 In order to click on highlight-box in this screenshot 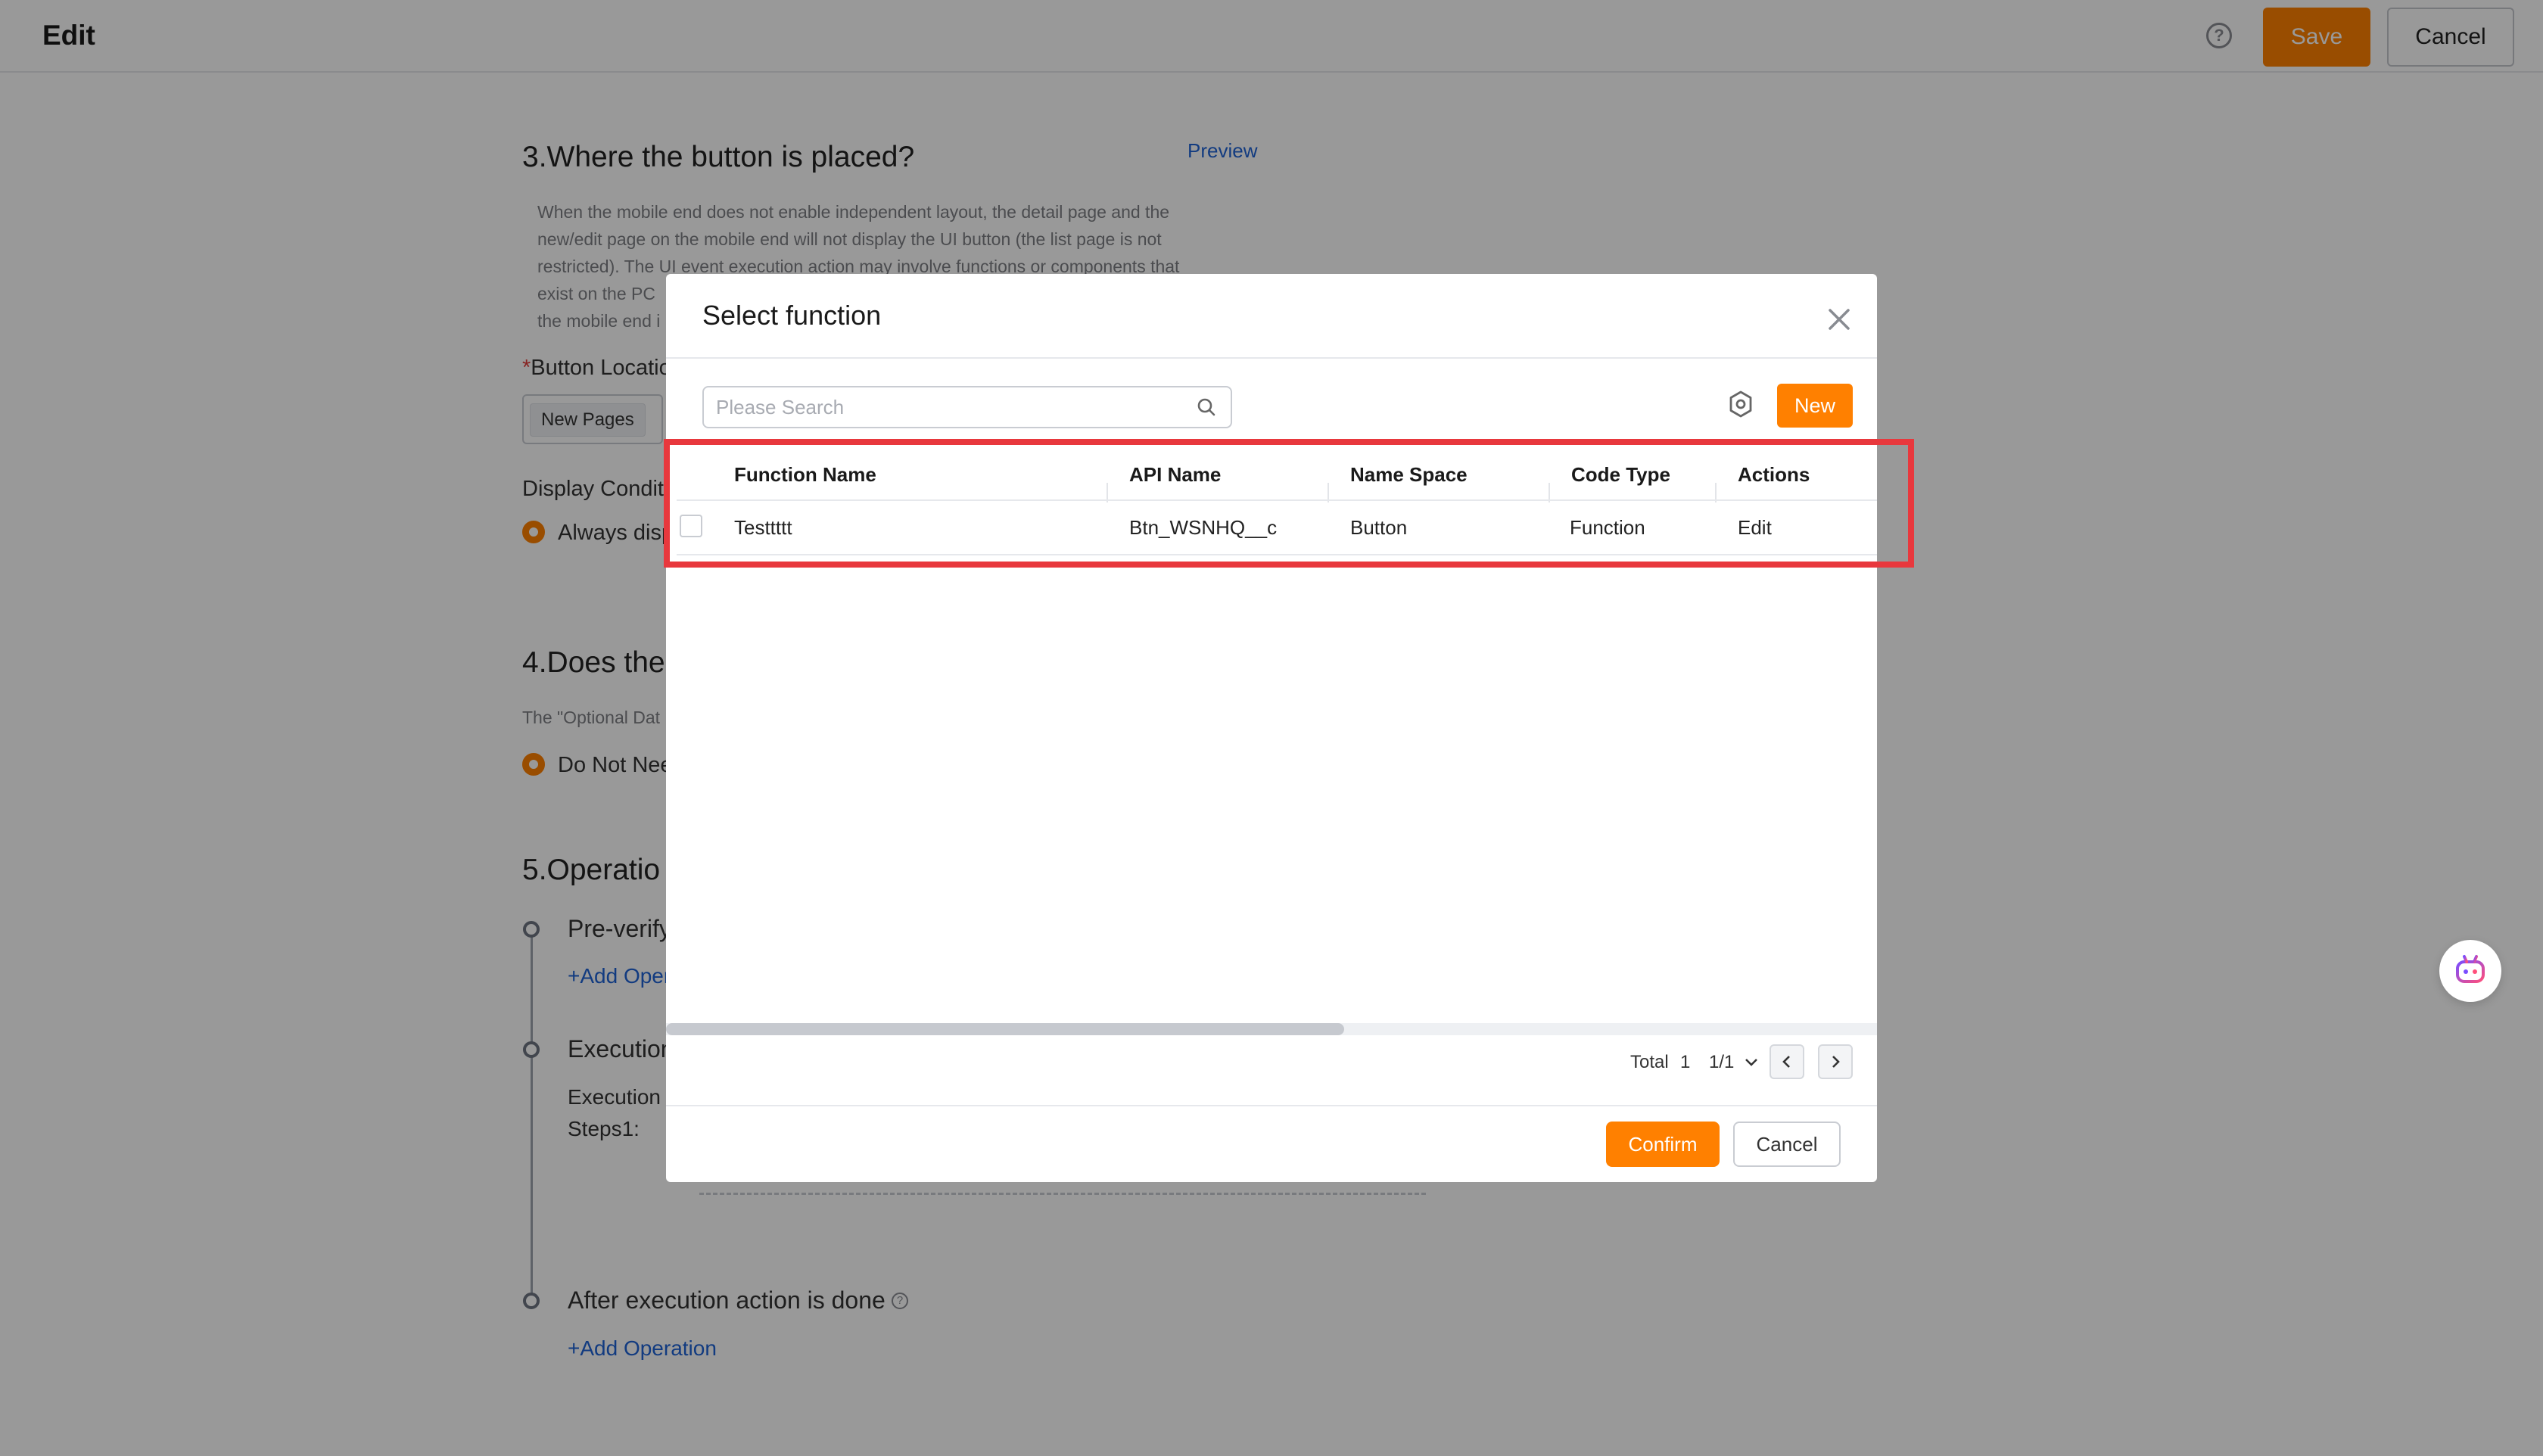, I will do `click(1289, 503)`.